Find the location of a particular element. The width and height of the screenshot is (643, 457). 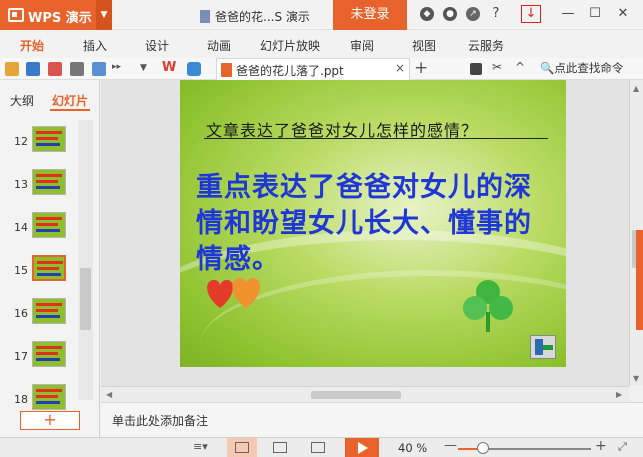

tab-slideshow: 幻灯片放映 is located at coordinates (290, 45).